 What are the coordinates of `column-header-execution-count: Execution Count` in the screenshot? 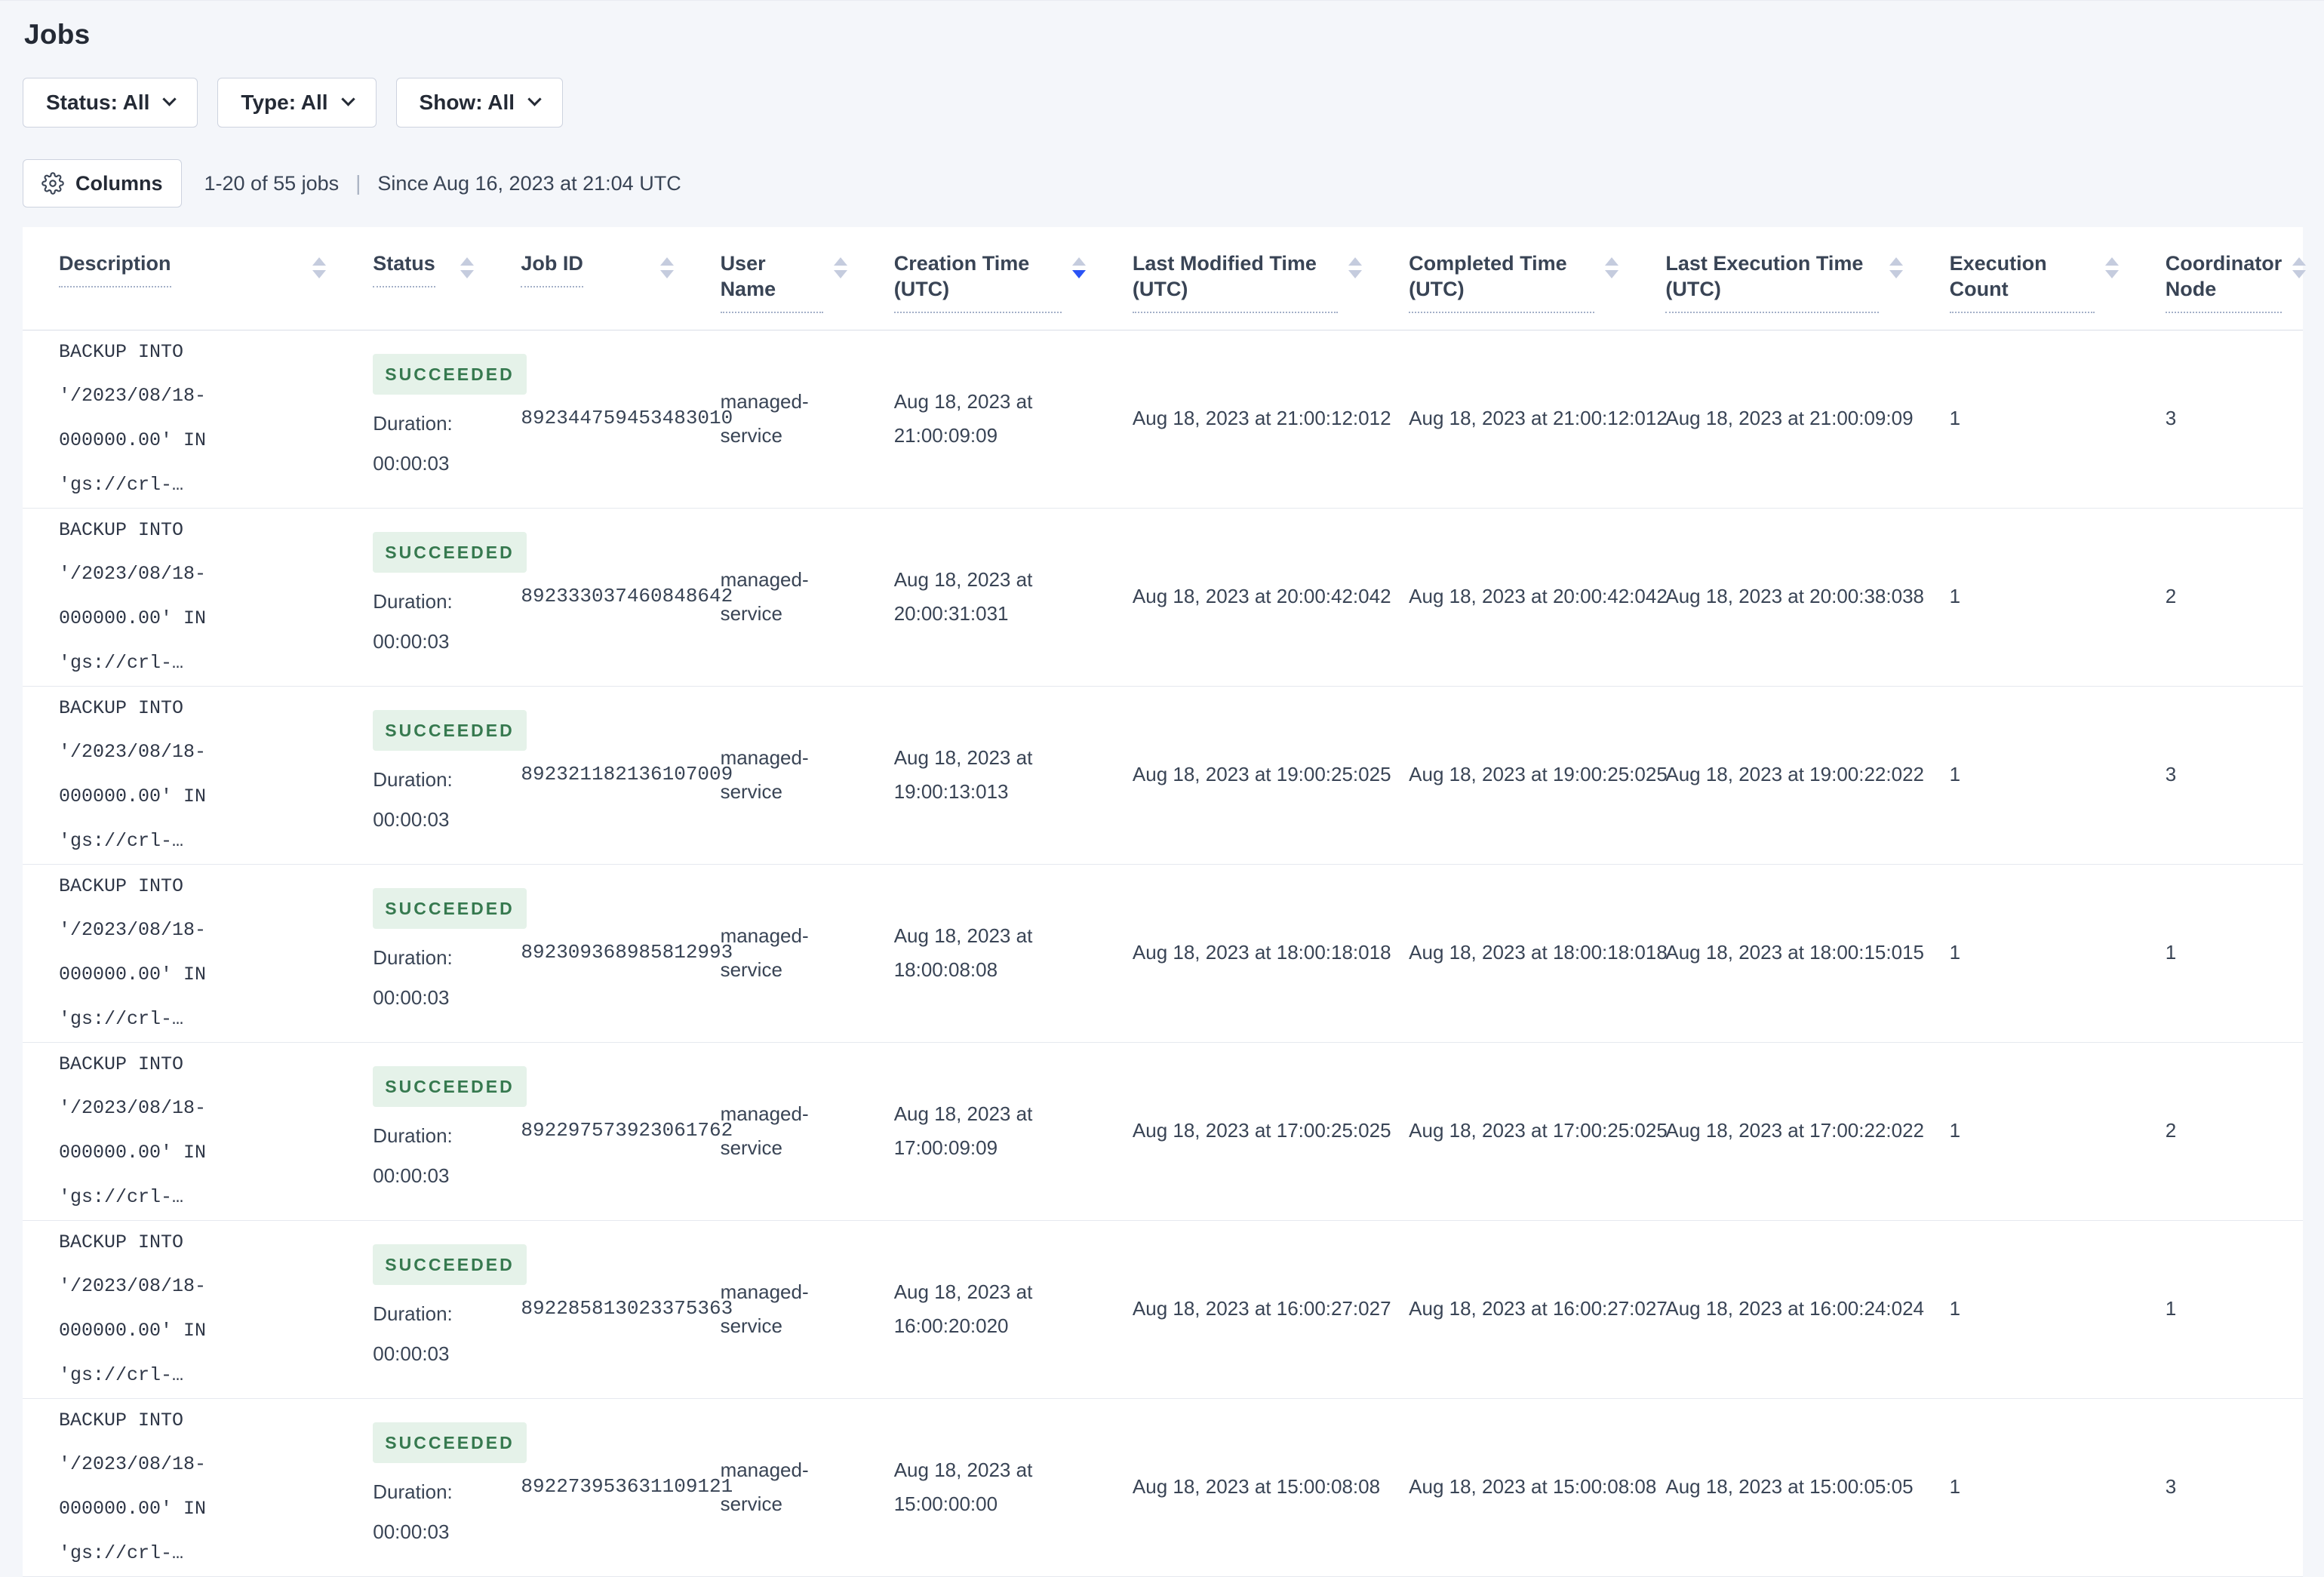 It's located at (2021, 278).